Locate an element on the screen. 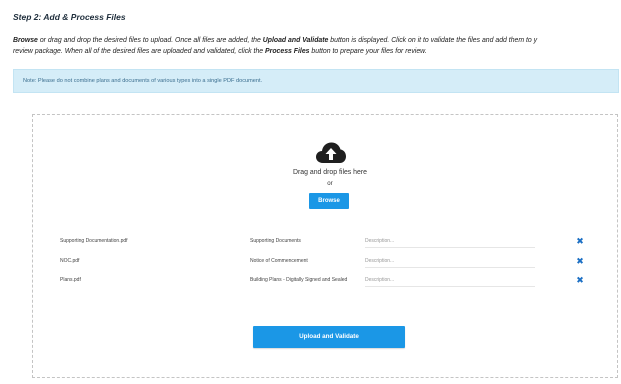 The image size is (621, 384). instructions-browse-emphasis: Browse is located at coordinates (25, 40).